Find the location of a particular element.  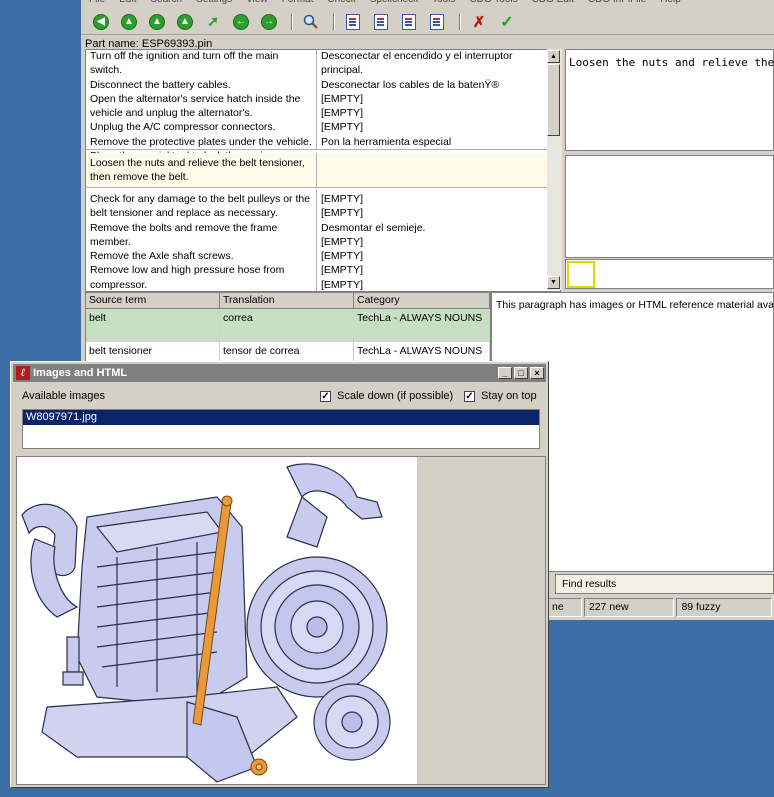

menu-item: Format is located at coordinates (298, 4).